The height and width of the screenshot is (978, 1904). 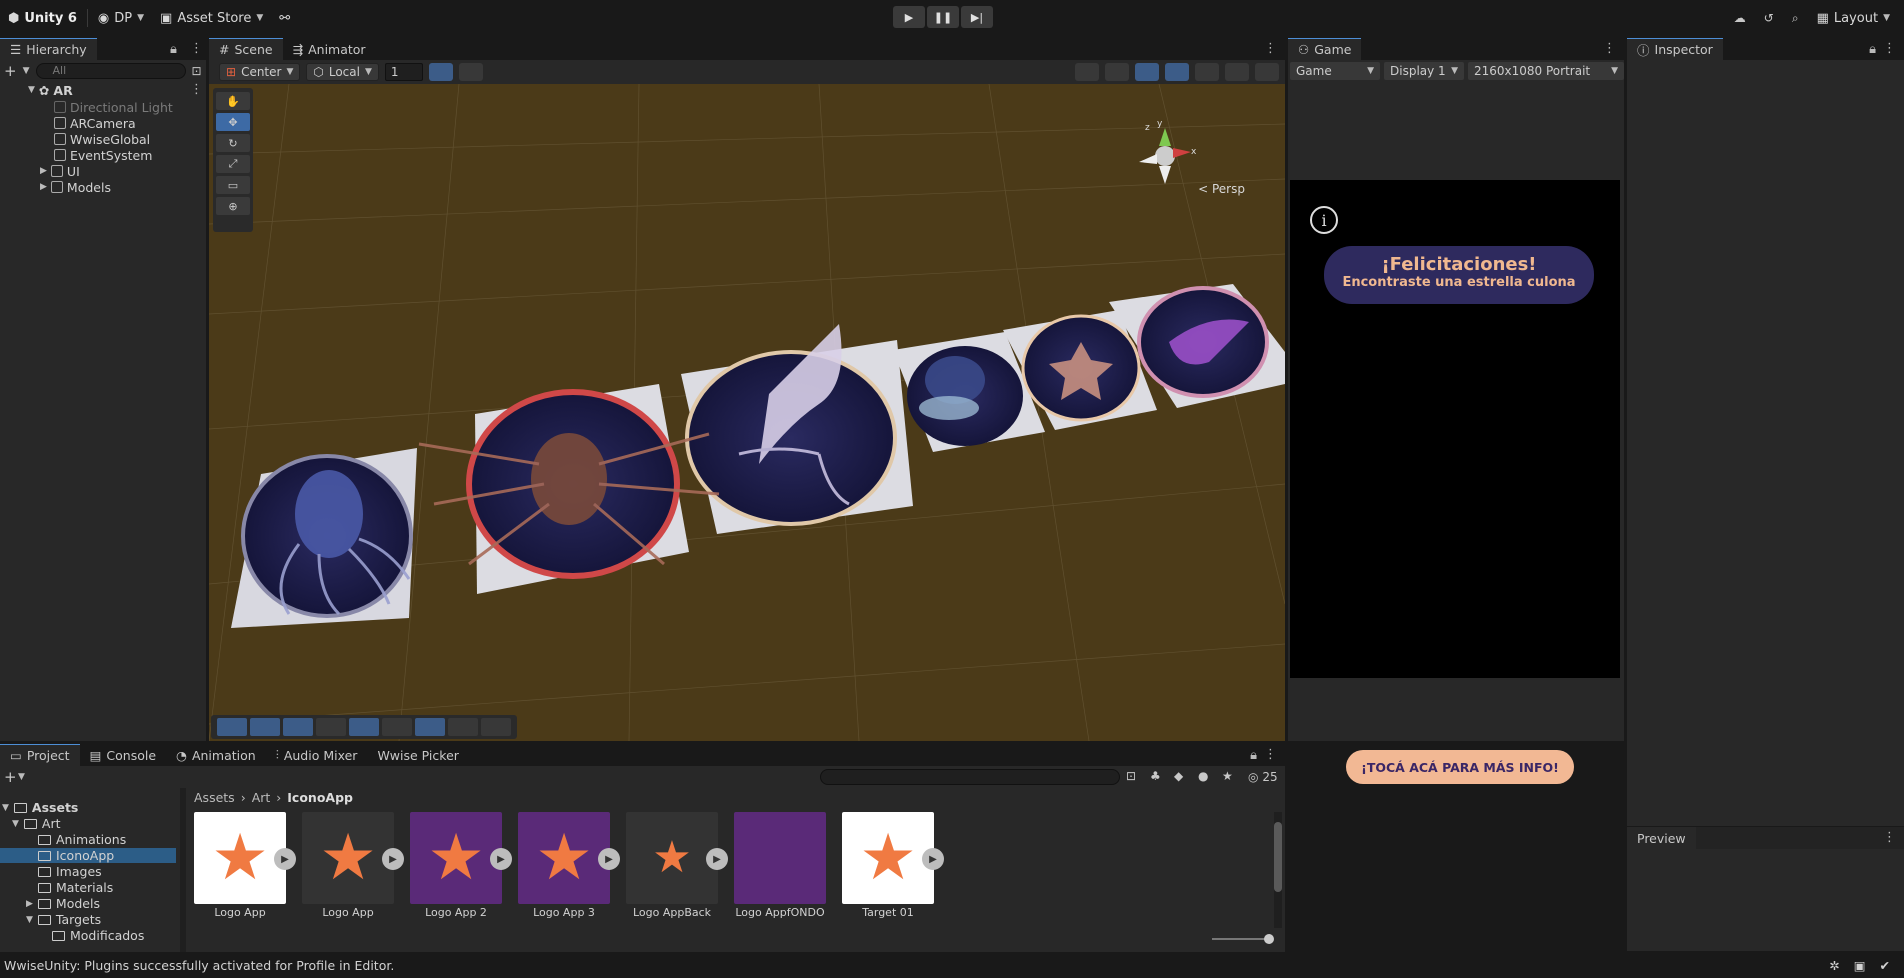 What do you see at coordinates (1131, 776) in the screenshot?
I see `search-type-icon: ⊡` at bounding box center [1131, 776].